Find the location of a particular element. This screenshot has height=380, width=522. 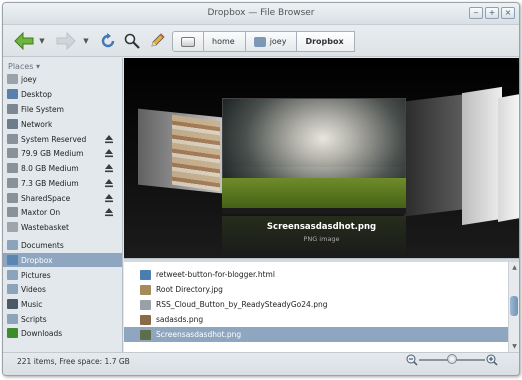

minimize-button: ‒ is located at coordinates (476, 13).